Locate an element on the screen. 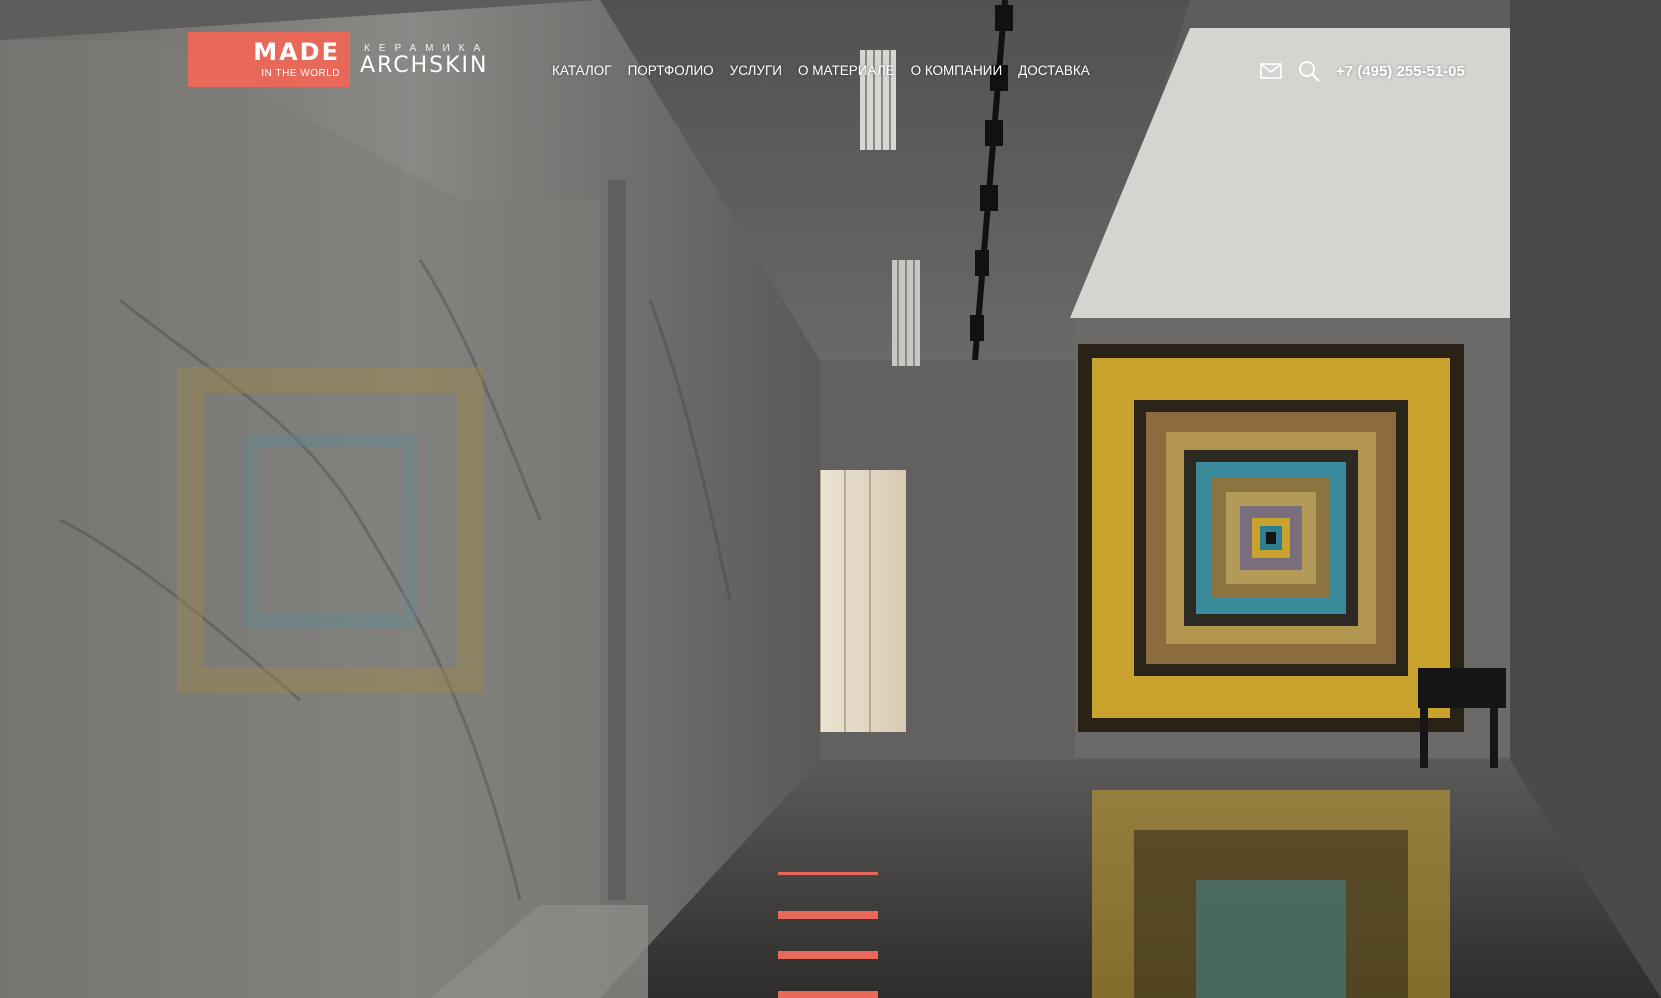  nav-item-portfolio: ПОРТФОЛИО is located at coordinates (671, 70).